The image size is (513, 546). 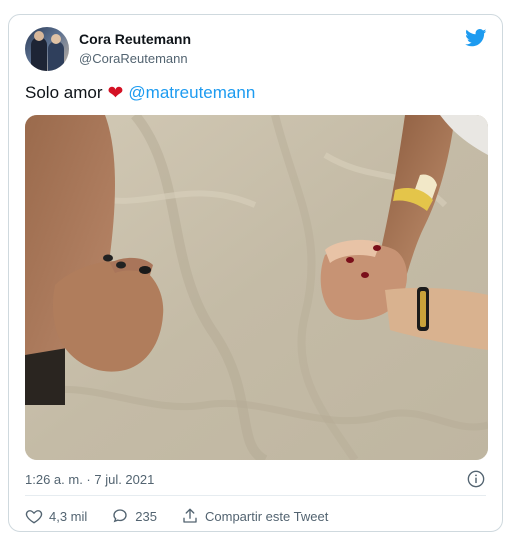 I want to click on author-handle: @CoraReutemann, so click(x=133, y=58).